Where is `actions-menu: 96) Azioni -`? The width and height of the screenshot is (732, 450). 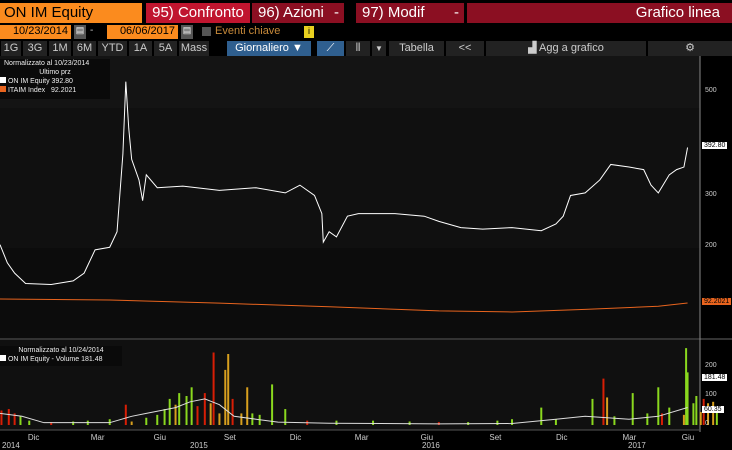
actions-menu: 96) Azioni - is located at coordinates (298, 13).